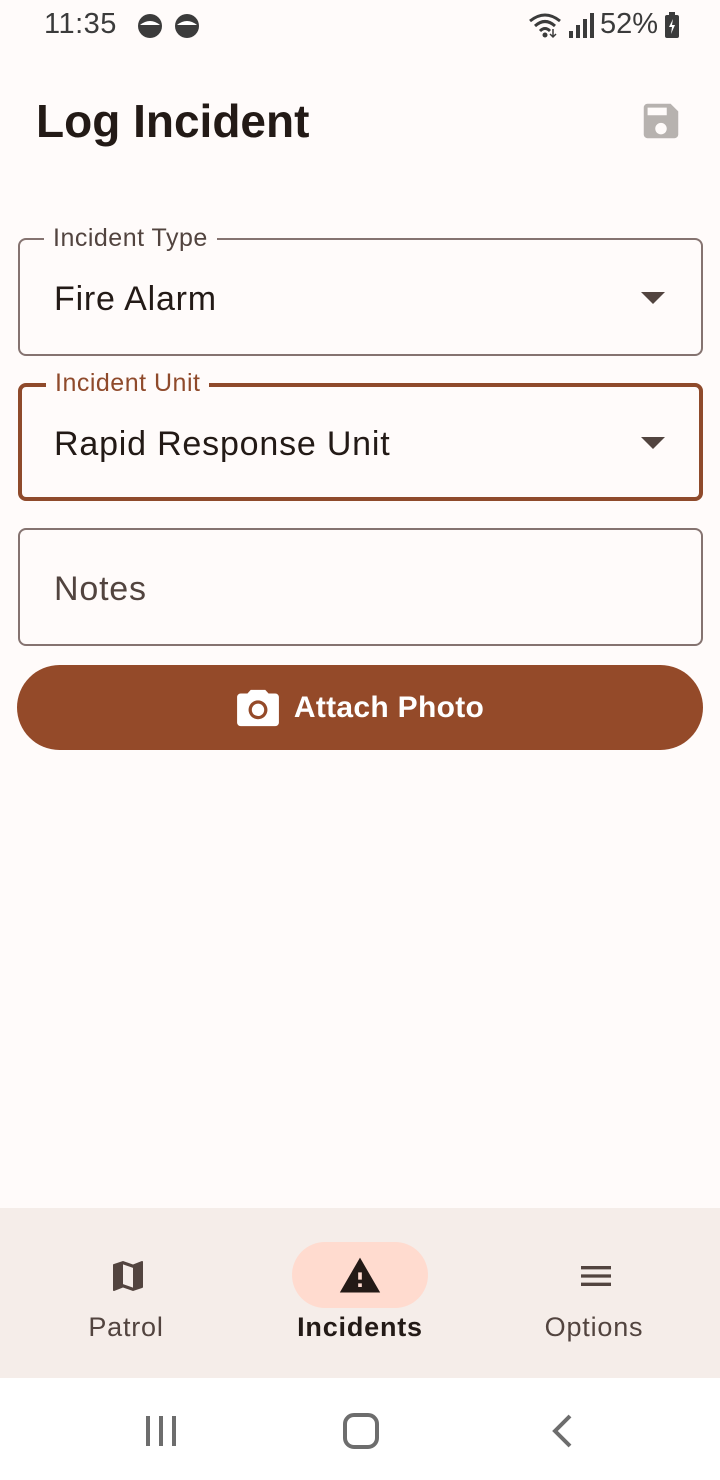  I want to click on nav-item-incidents: Incidents, so click(360, 1293).